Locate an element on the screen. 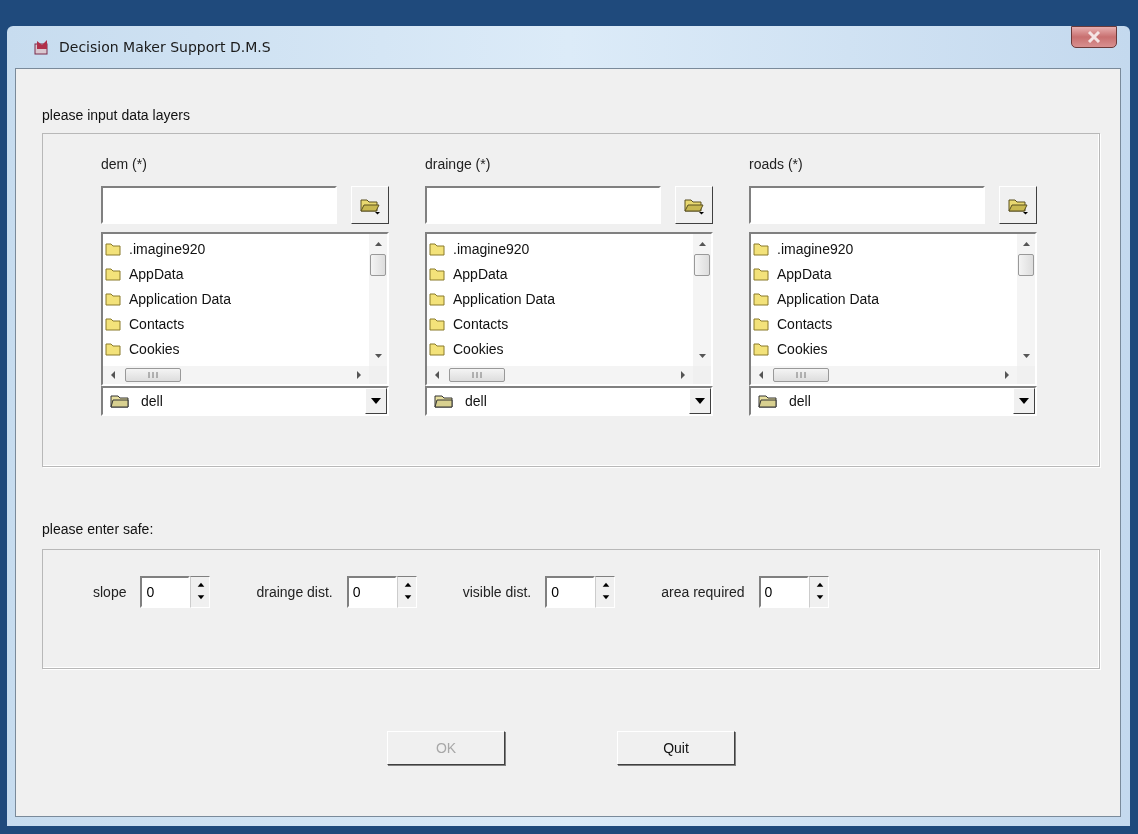  field-label: slope is located at coordinates (110, 592).